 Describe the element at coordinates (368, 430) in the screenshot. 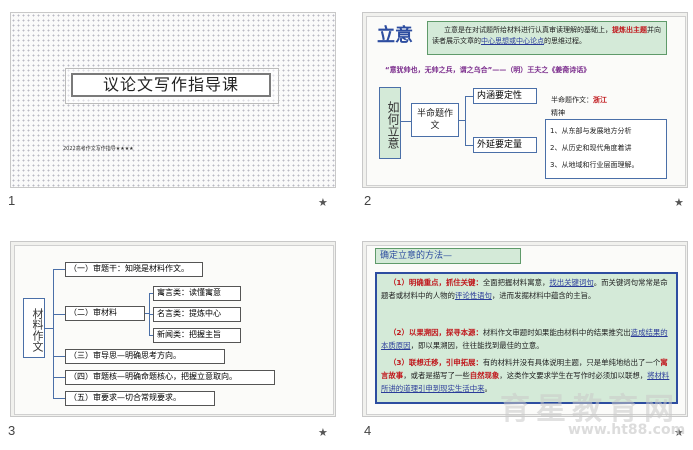

I see `slide-number-4: 4` at that location.